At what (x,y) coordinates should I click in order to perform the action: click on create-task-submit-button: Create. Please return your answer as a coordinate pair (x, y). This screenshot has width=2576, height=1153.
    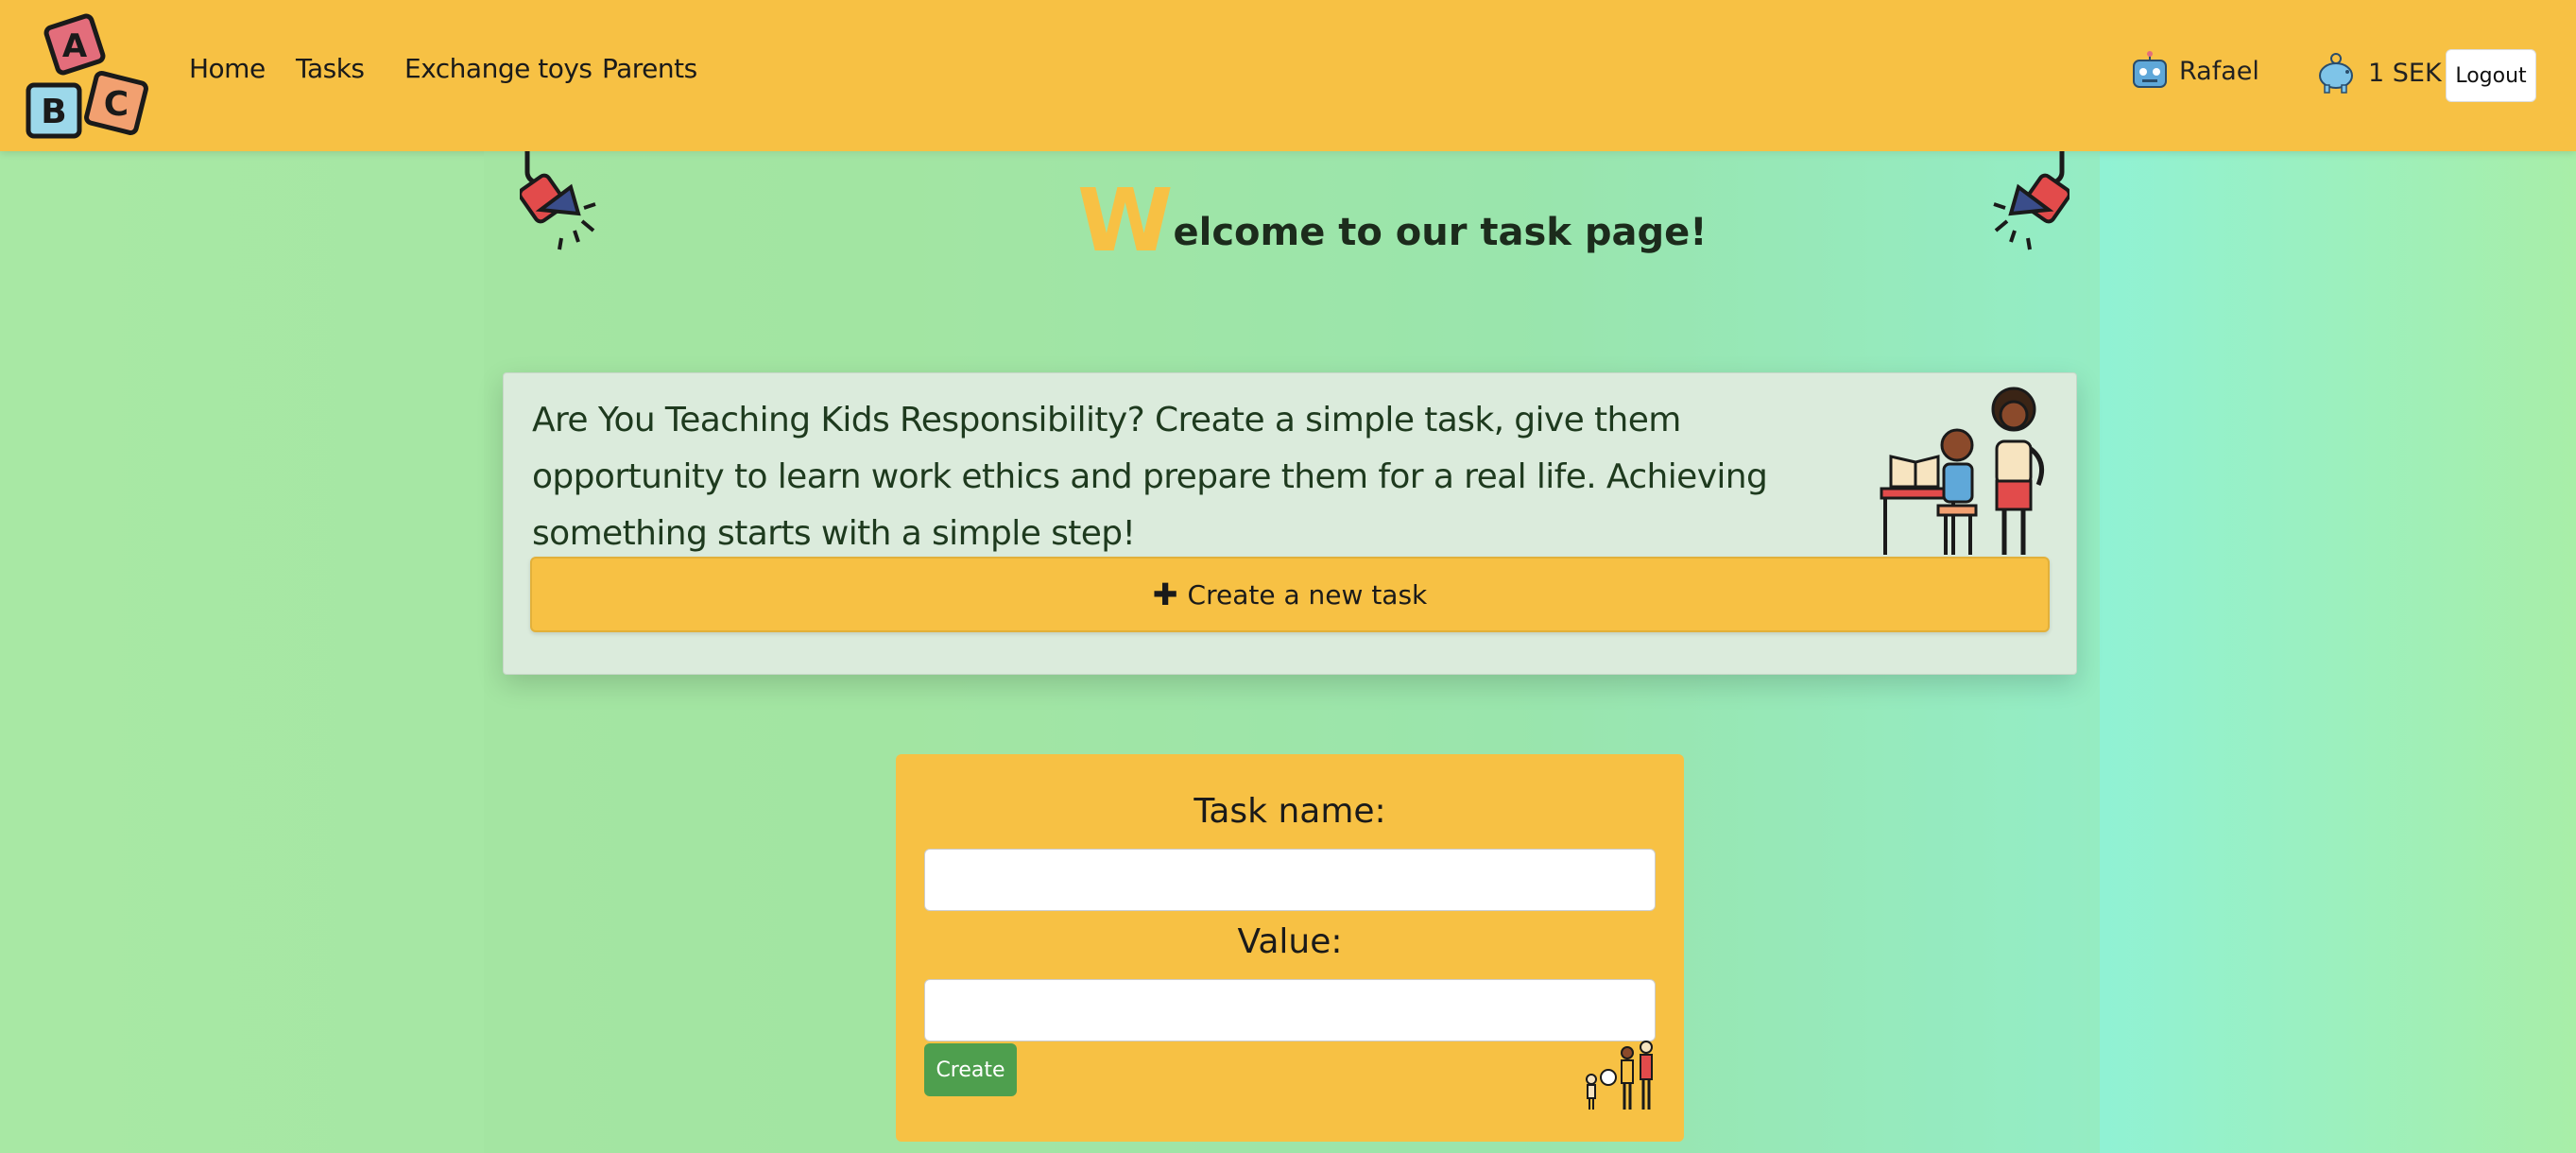
    Looking at the image, I should click on (970, 1069).